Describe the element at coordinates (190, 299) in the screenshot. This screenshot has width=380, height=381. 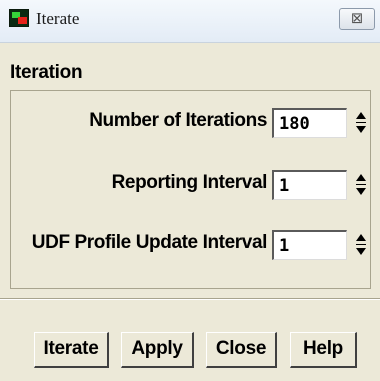
I see `button-separator` at that location.